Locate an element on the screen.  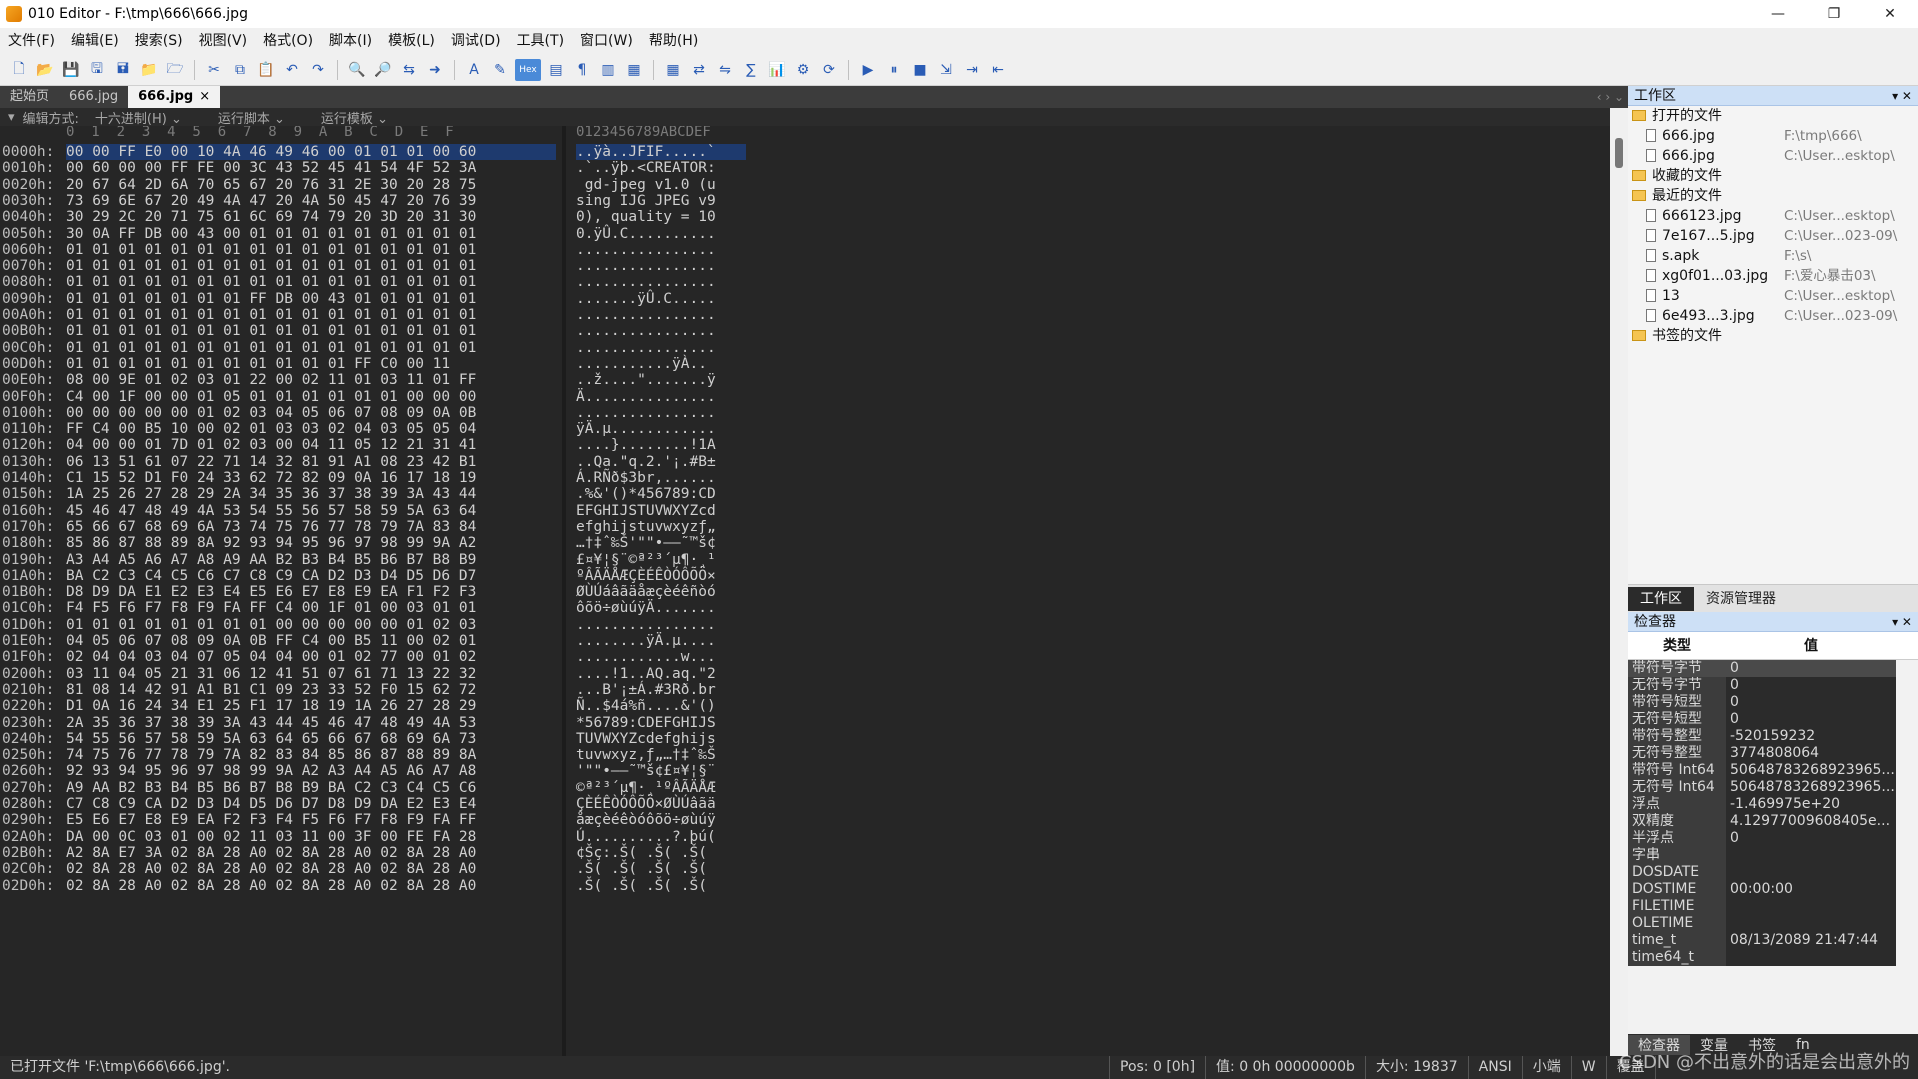
panel-controls: ▾ ✕ is located at coordinates (1902, 96).